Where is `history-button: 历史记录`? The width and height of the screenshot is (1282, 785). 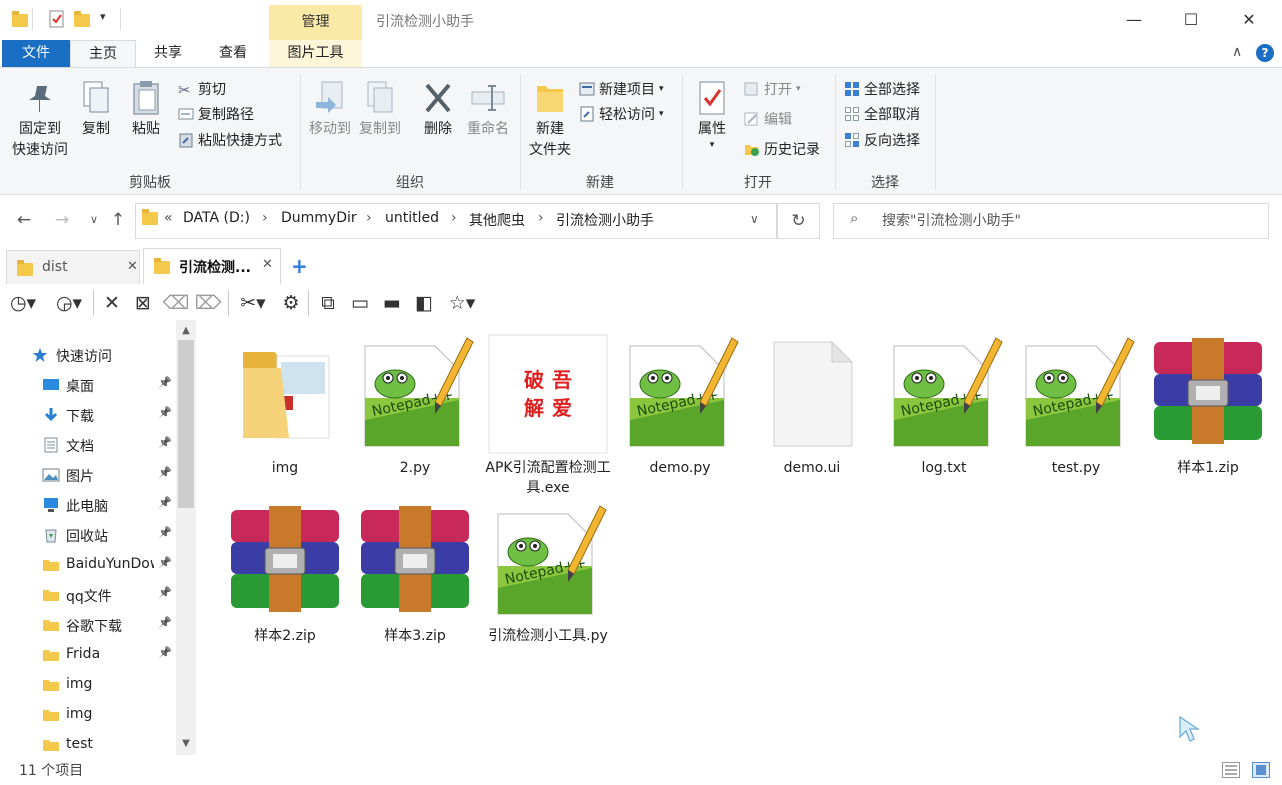 history-button: 历史记录 is located at coordinates (782, 149).